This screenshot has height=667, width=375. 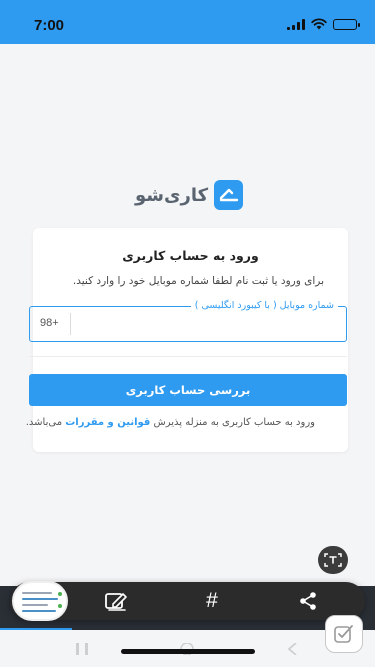 I want to click on done-check-button, so click(x=344, y=634).